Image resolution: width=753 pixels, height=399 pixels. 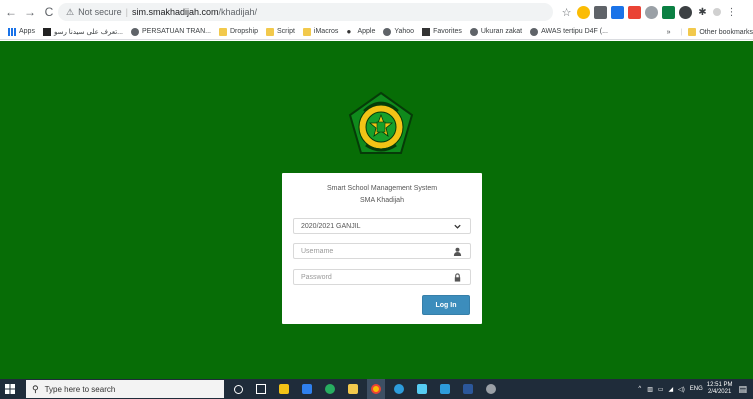 I want to click on academic-year-select: 2020/2021 GANJIL, so click(x=382, y=226).